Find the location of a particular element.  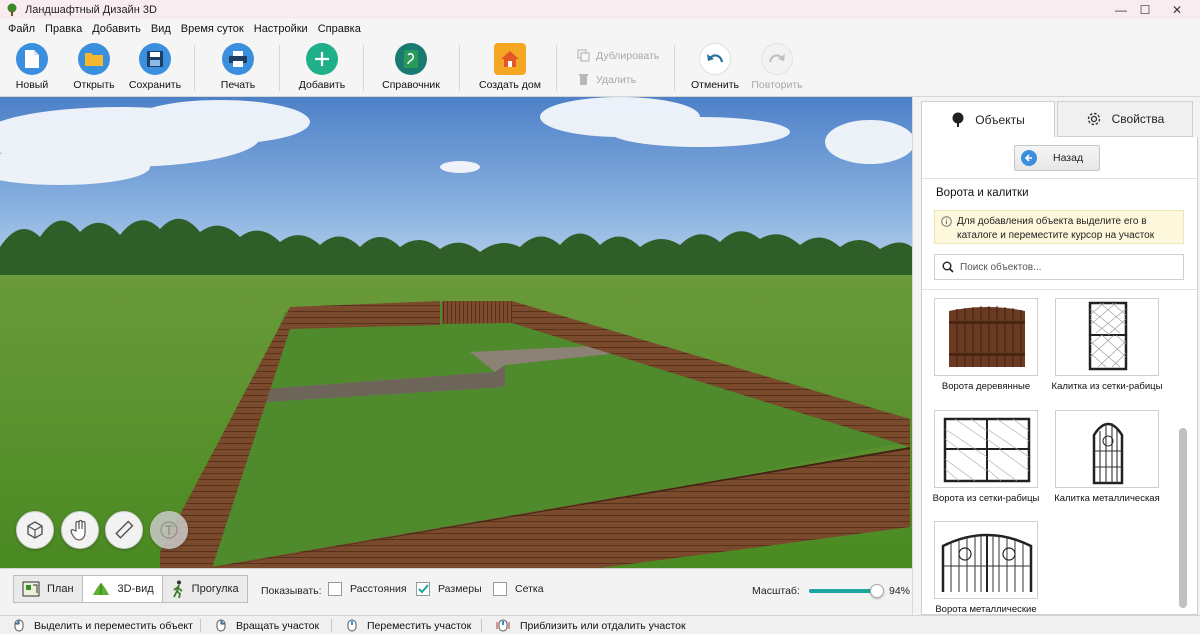

text-tool-button is located at coordinates (169, 530).